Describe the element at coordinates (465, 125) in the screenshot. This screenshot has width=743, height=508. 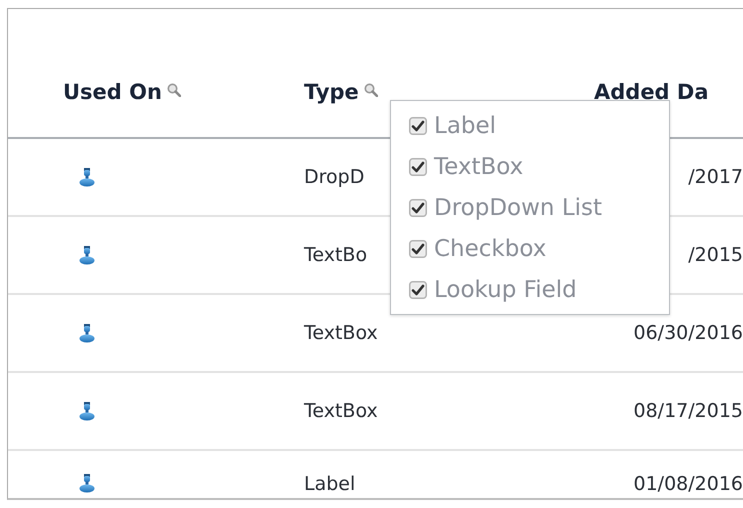
I see `checkbox-label: Label` at that location.